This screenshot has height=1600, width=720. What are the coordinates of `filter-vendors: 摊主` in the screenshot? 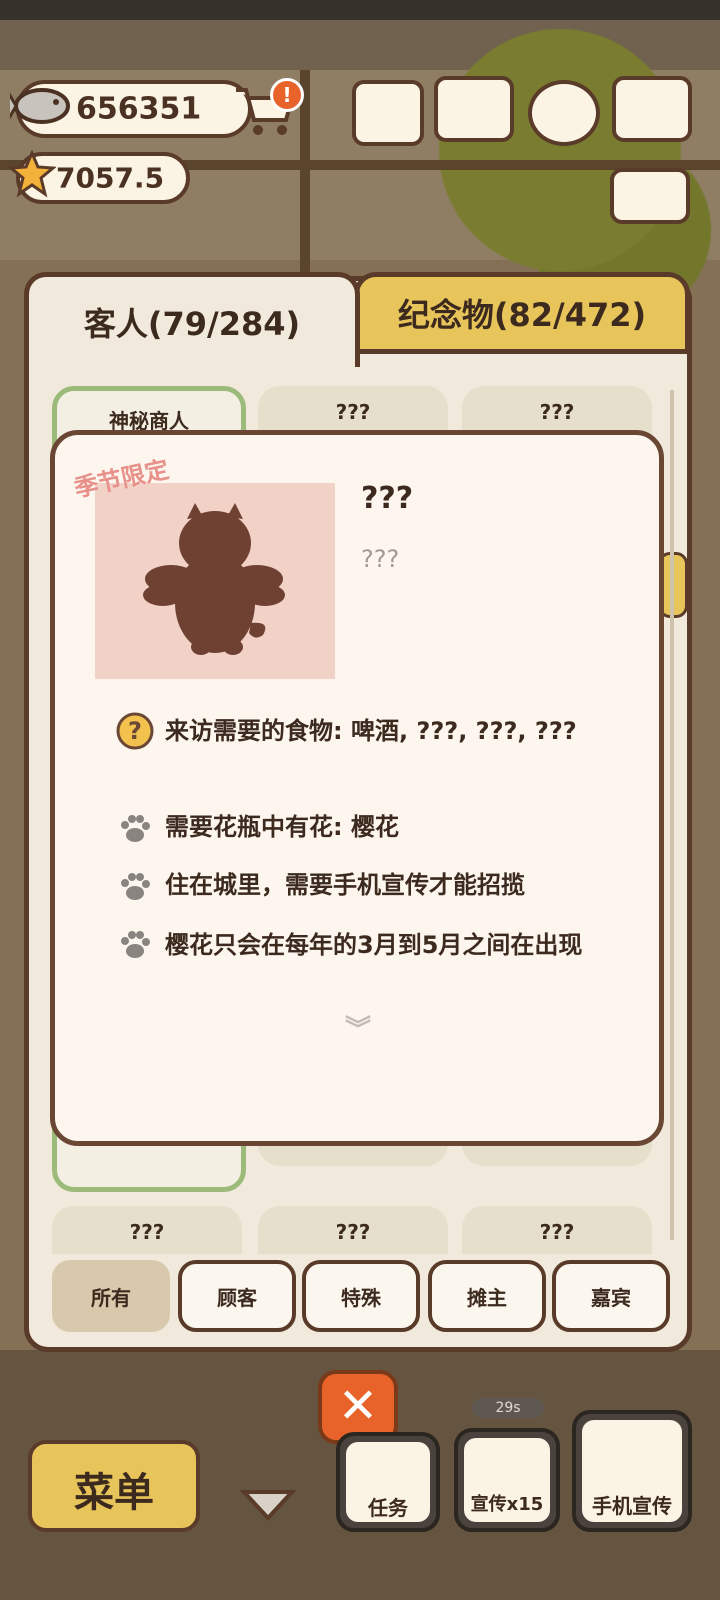 It's located at (487, 1296).